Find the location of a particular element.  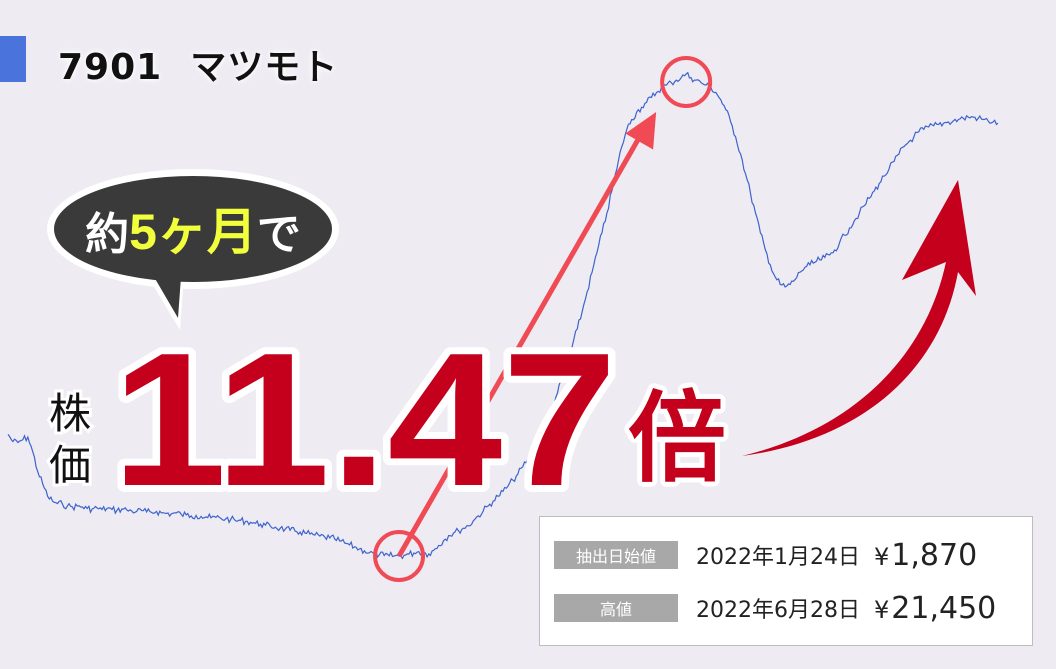

high-price: ¥21,450 is located at coordinates (935, 608).